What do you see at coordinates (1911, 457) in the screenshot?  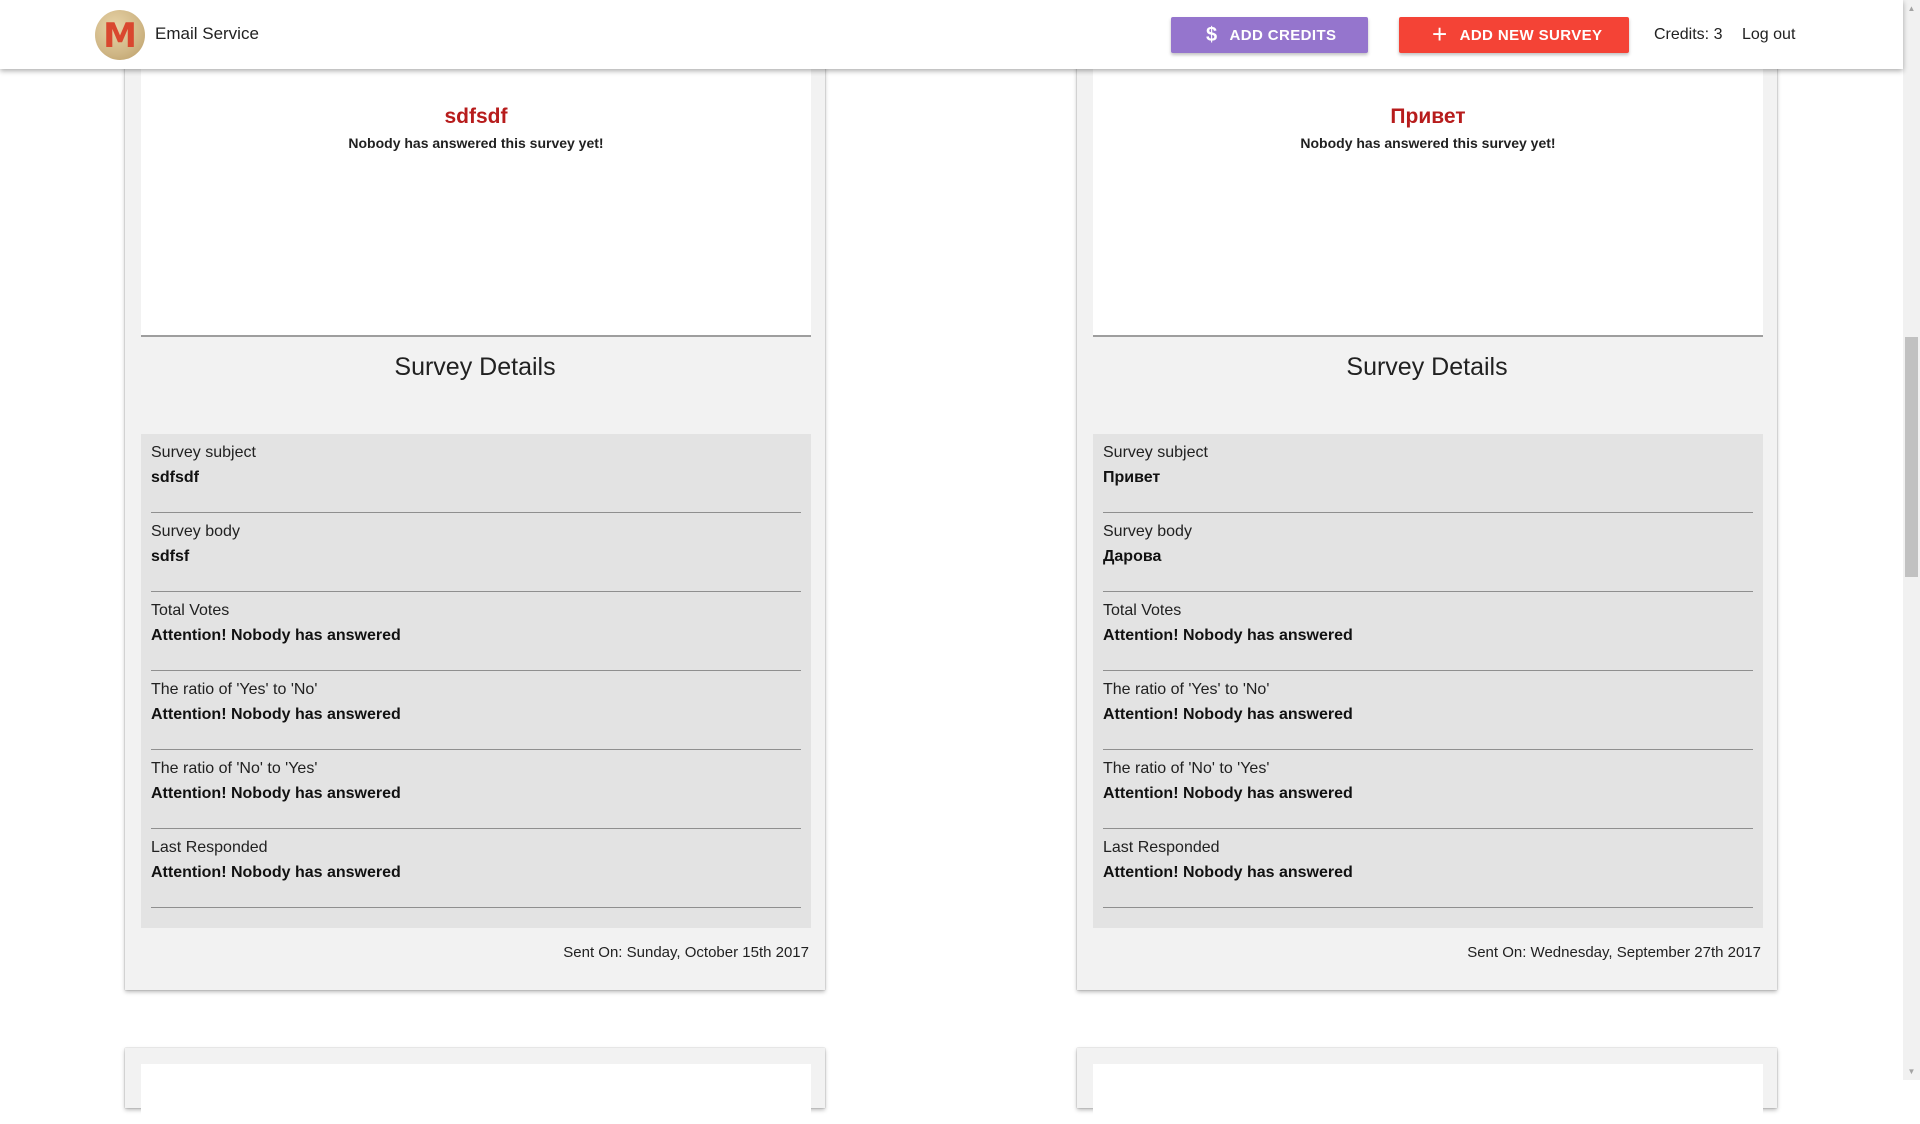 I see `scrollbar-thumb` at bounding box center [1911, 457].